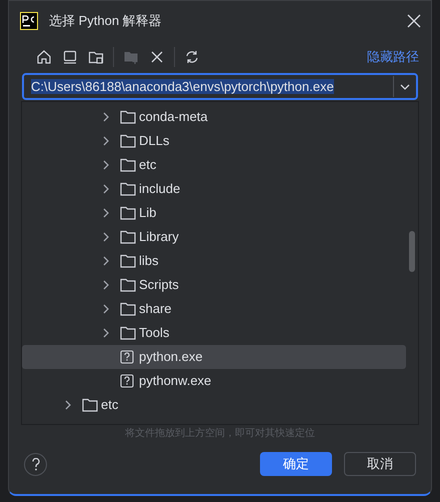 This screenshot has height=502, width=440. What do you see at coordinates (214, 285) in the screenshot?
I see `tree-row: Scripts` at bounding box center [214, 285].